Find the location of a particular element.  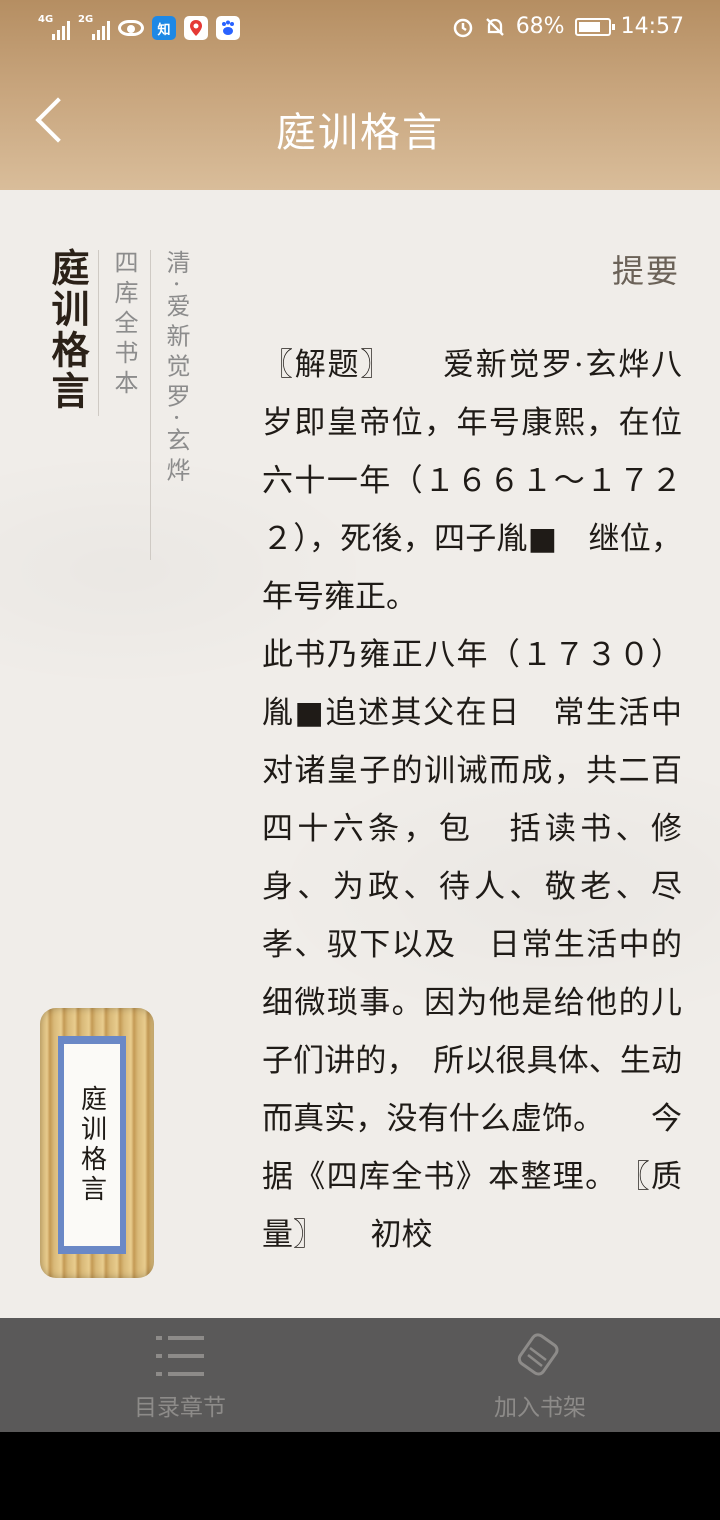

system-nav-area is located at coordinates (360, 1476).